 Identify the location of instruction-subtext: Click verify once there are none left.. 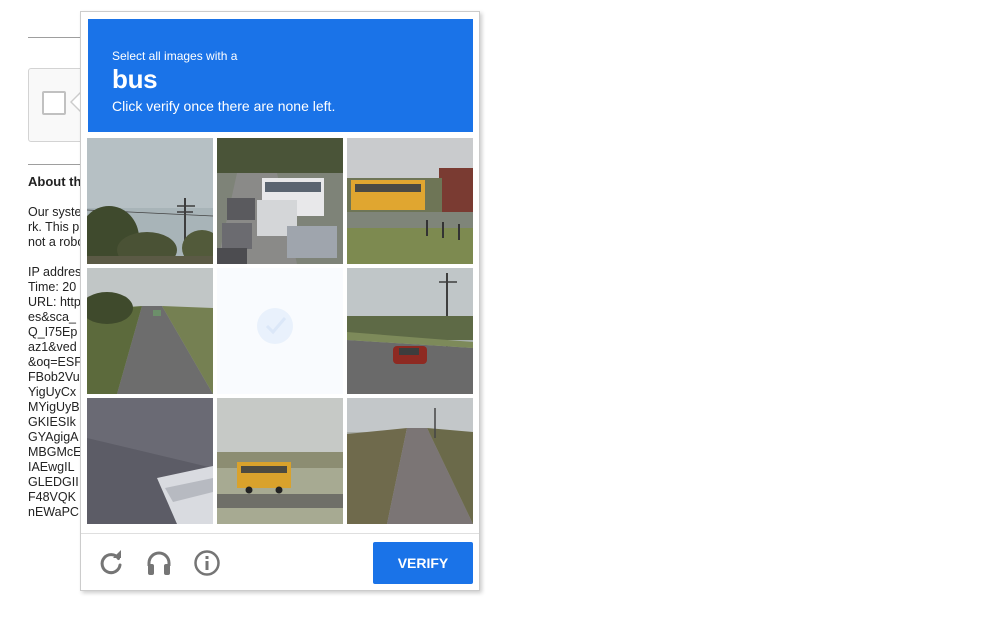
(224, 106).